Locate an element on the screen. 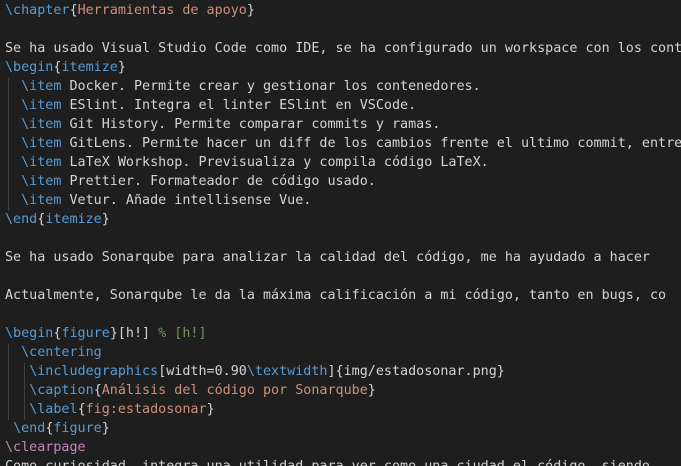  code-token: ]{img/estadosonar.png} is located at coordinates (416, 371).